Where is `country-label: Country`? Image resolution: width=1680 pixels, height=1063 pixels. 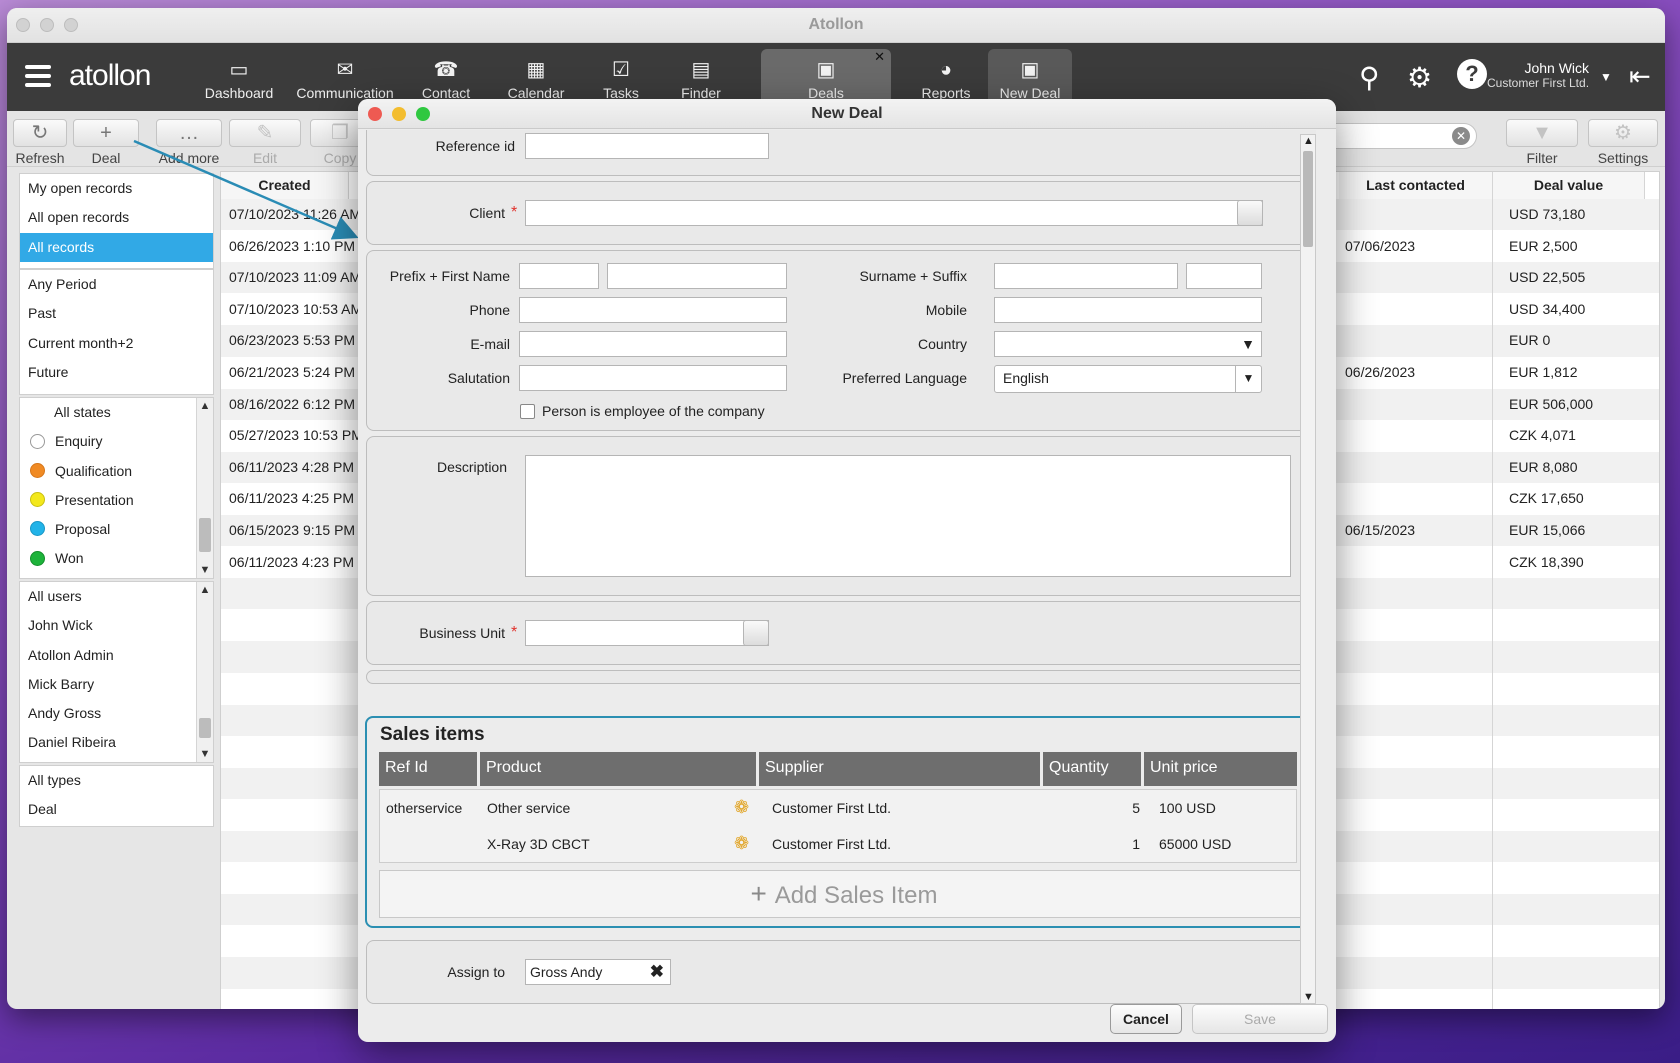
country-label: Country is located at coordinates (942, 344).